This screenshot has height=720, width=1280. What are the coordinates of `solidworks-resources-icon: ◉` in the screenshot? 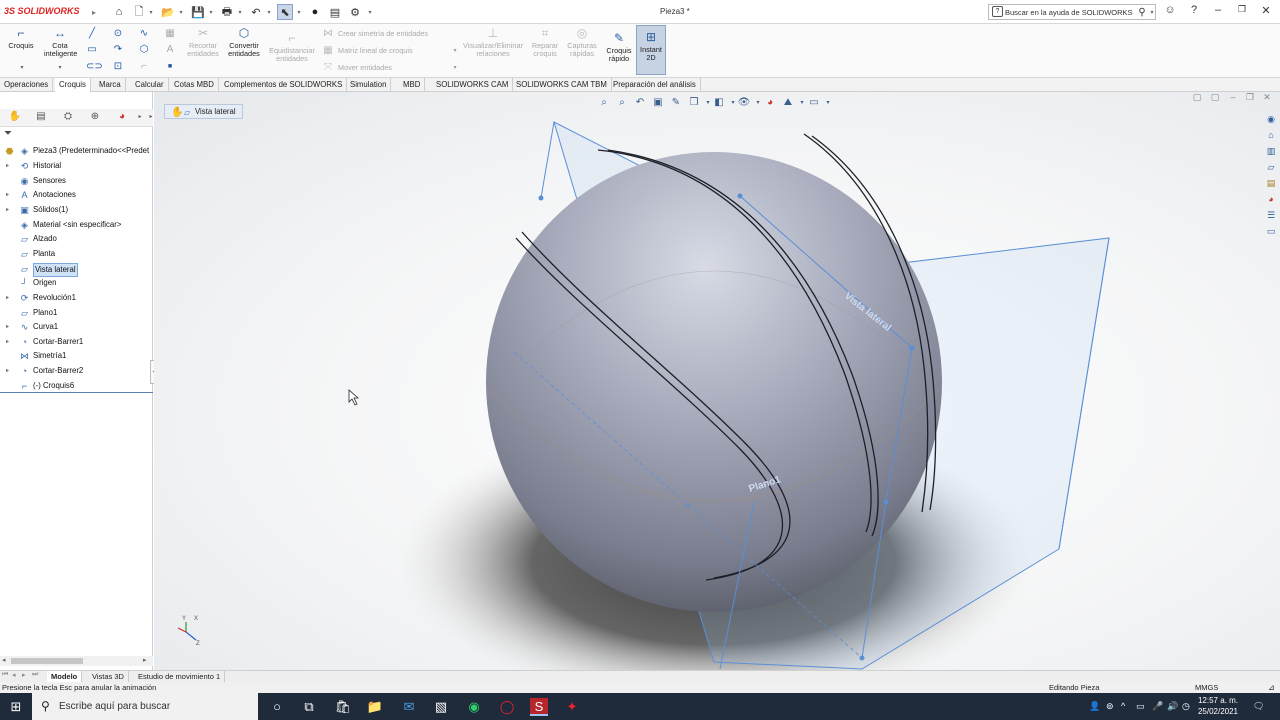 It's located at (1271, 119).